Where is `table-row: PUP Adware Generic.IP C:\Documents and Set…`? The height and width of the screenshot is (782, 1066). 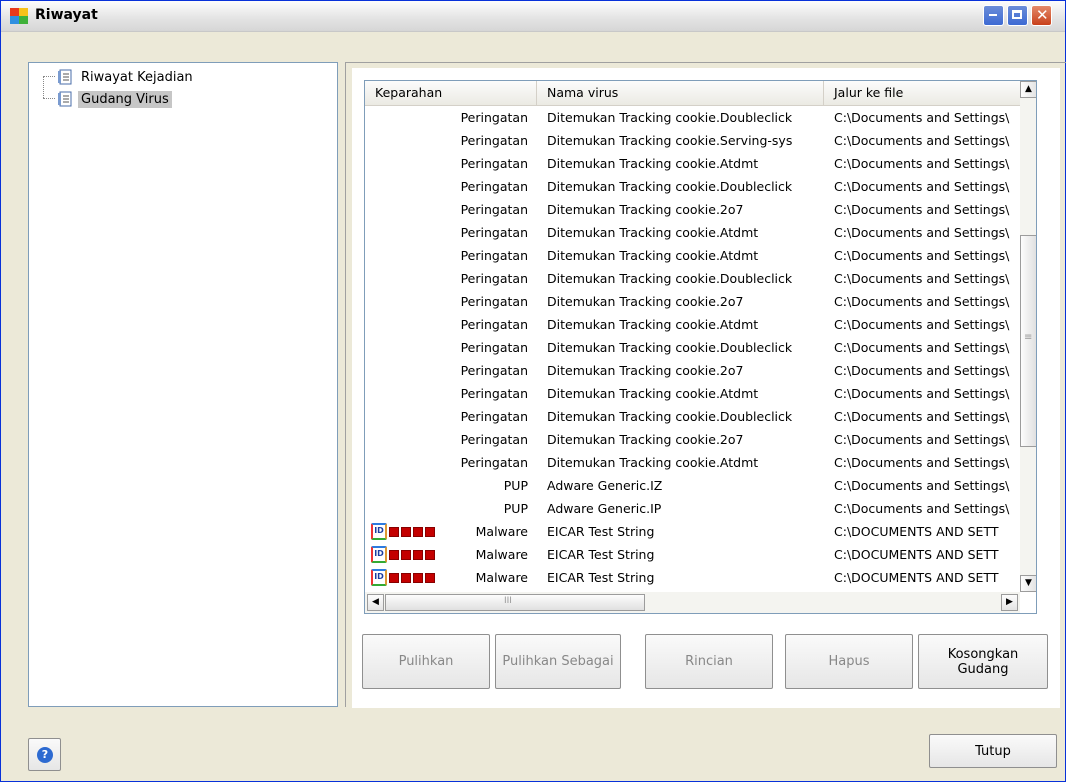
table-row: PUP Adware Generic.IP C:\Documents and Set… is located at coordinates (692, 508).